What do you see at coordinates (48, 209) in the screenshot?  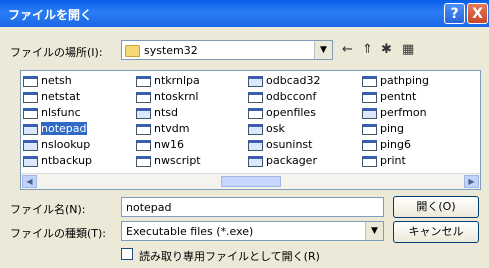 I see `filename-label: ファイル名(N):` at bounding box center [48, 209].